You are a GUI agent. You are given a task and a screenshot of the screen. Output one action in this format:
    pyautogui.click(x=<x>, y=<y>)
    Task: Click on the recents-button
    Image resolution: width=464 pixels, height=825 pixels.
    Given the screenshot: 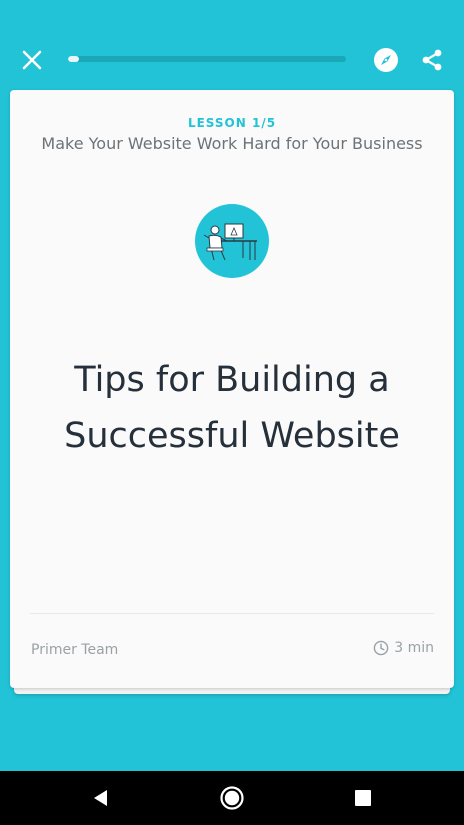 What is the action you would take?
    pyautogui.click(x=363, y=798)
    